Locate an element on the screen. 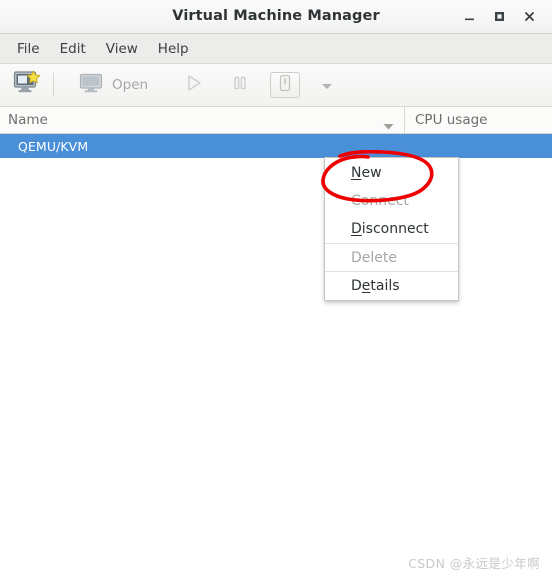 The height and width of the screenshot is (584, 552). context-menu-item-disconnect: Disconnect is located at coordinates (391, 229).